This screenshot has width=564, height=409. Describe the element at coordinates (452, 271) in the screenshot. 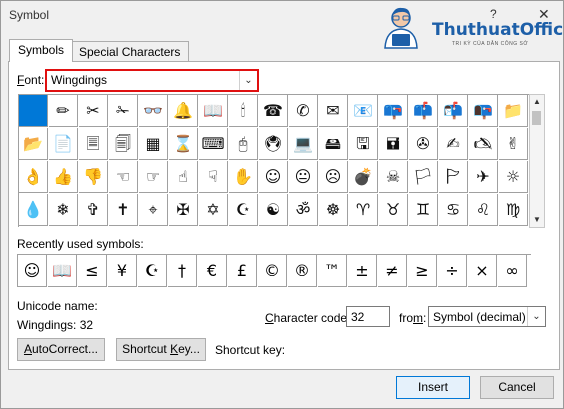

I see `recent-symbol-cell: ÷` at that location.